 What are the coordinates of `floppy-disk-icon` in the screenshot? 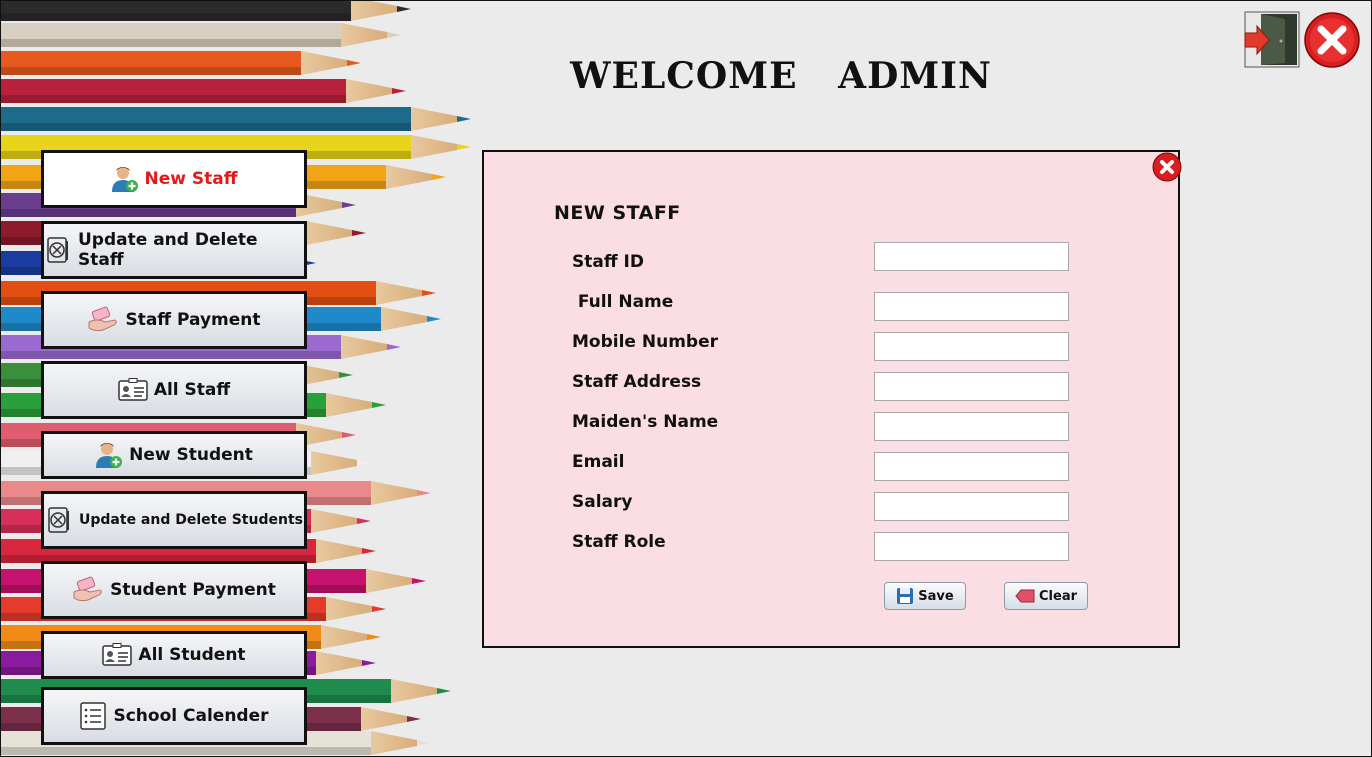 It's located at (905, 596).